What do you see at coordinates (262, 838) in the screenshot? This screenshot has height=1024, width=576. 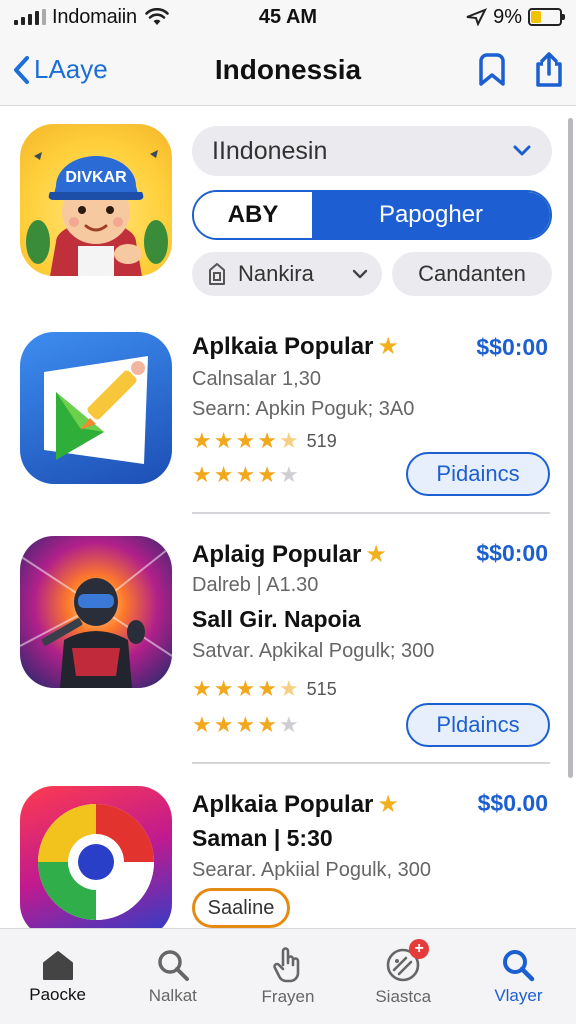 I see `app-developer: Saman | 5:30` at bounding box center [262, 838].